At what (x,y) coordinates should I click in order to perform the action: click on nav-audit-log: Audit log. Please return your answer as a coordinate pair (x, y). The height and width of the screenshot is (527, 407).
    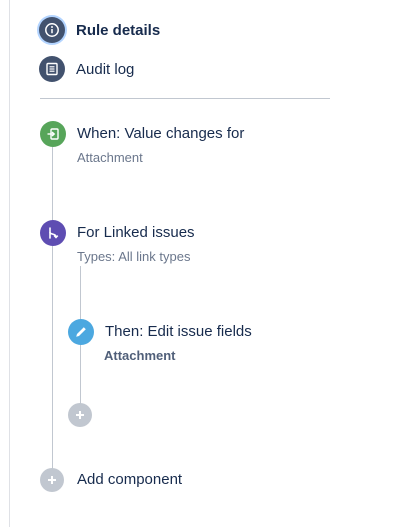
    Looking at the image, I should click on (86, 69).